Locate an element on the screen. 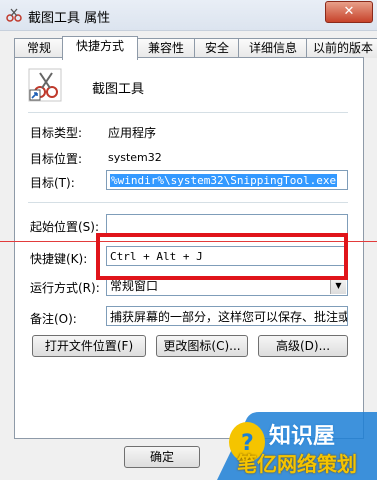 The width and height of the screenshot is (377, 480). window-title: 截图工具 属性 is located at coordinates (69, 18).